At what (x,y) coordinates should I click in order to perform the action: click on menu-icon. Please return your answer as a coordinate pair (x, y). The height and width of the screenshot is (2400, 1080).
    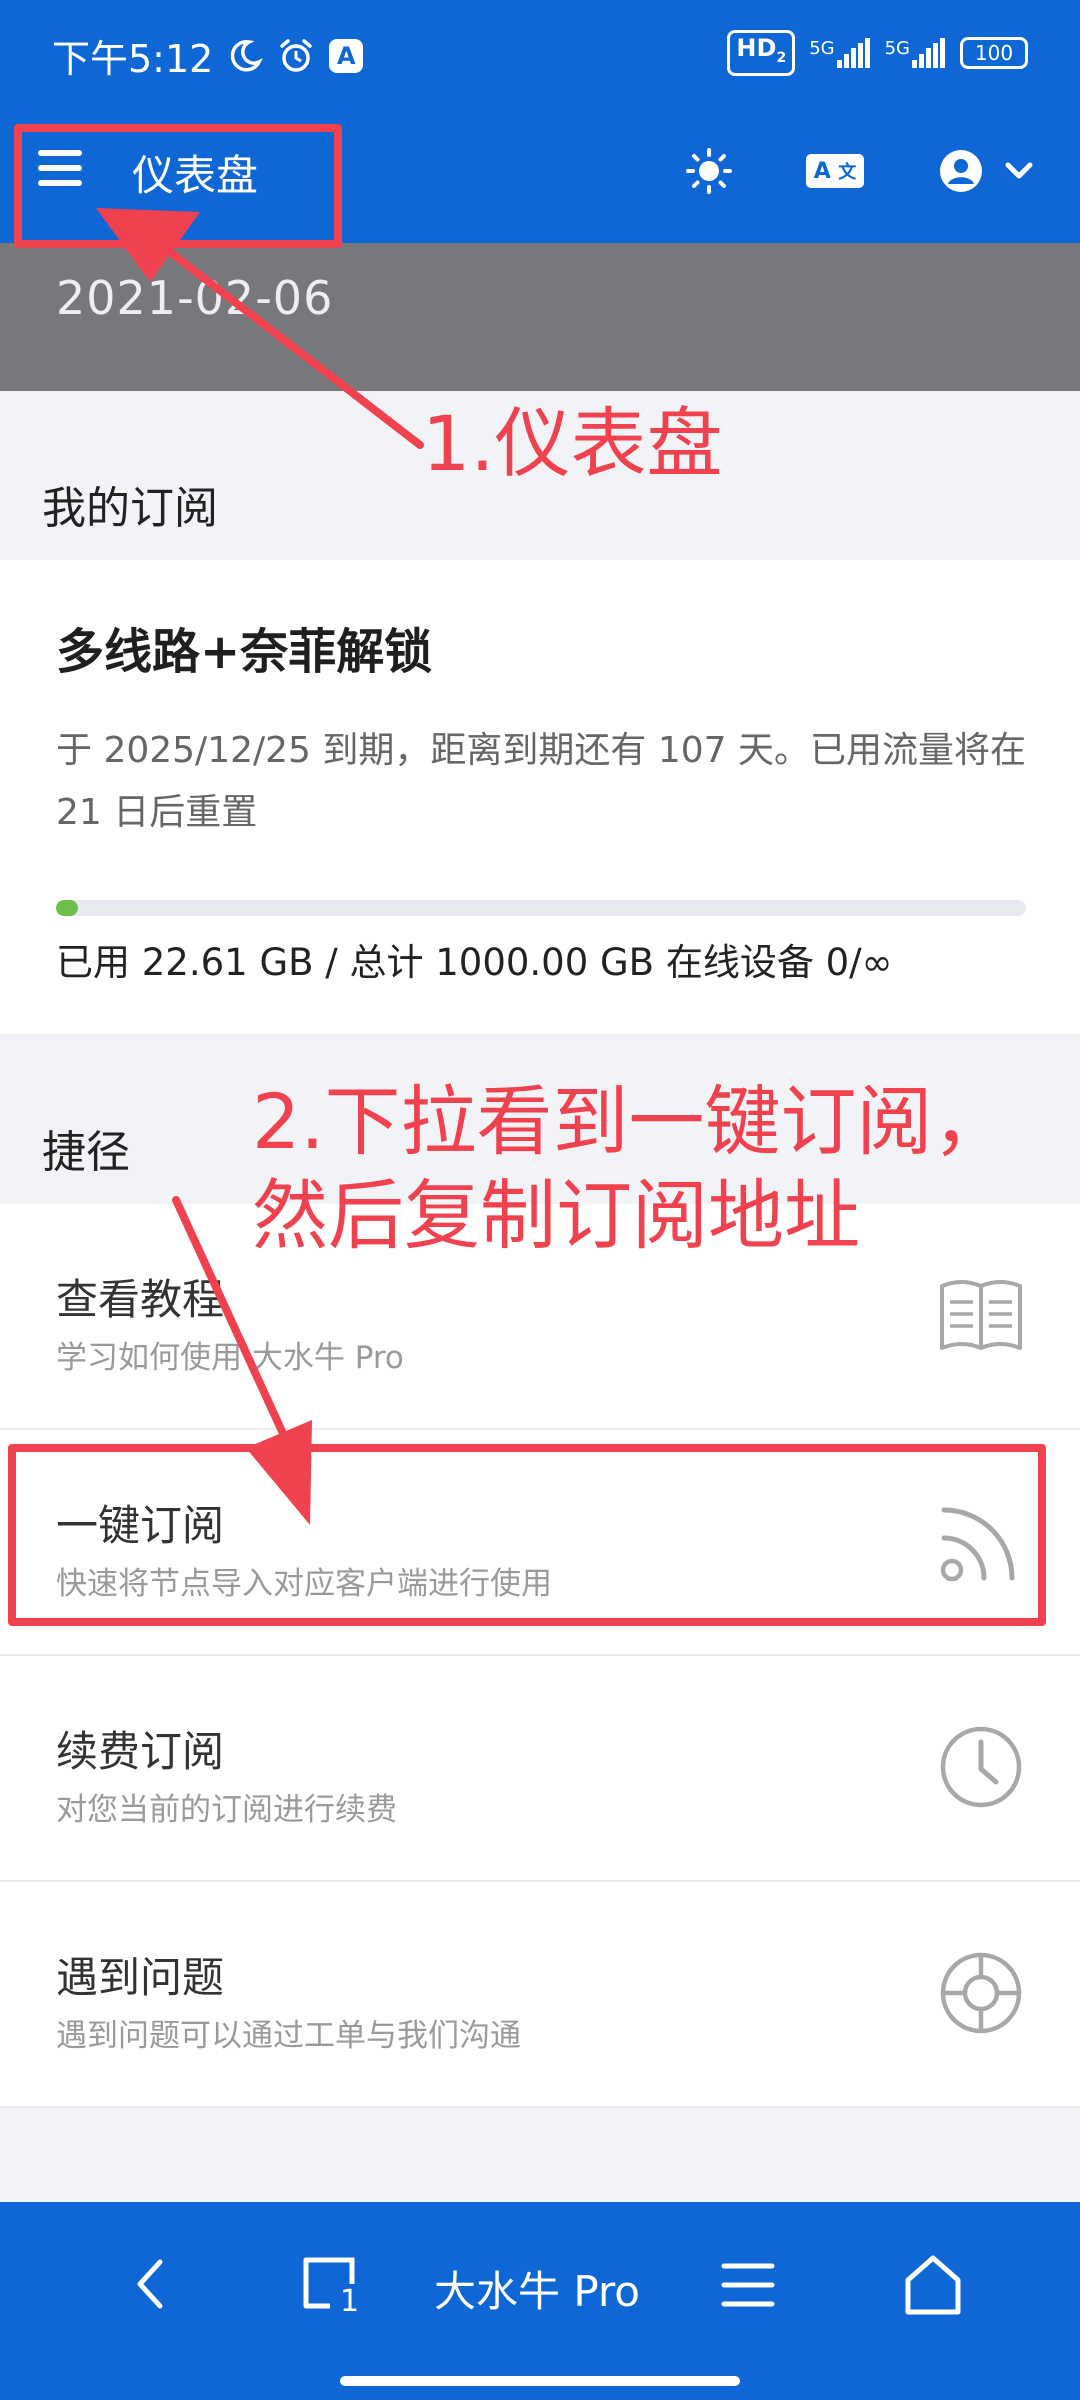
    Looking at the image, I should click on (748, 2285).